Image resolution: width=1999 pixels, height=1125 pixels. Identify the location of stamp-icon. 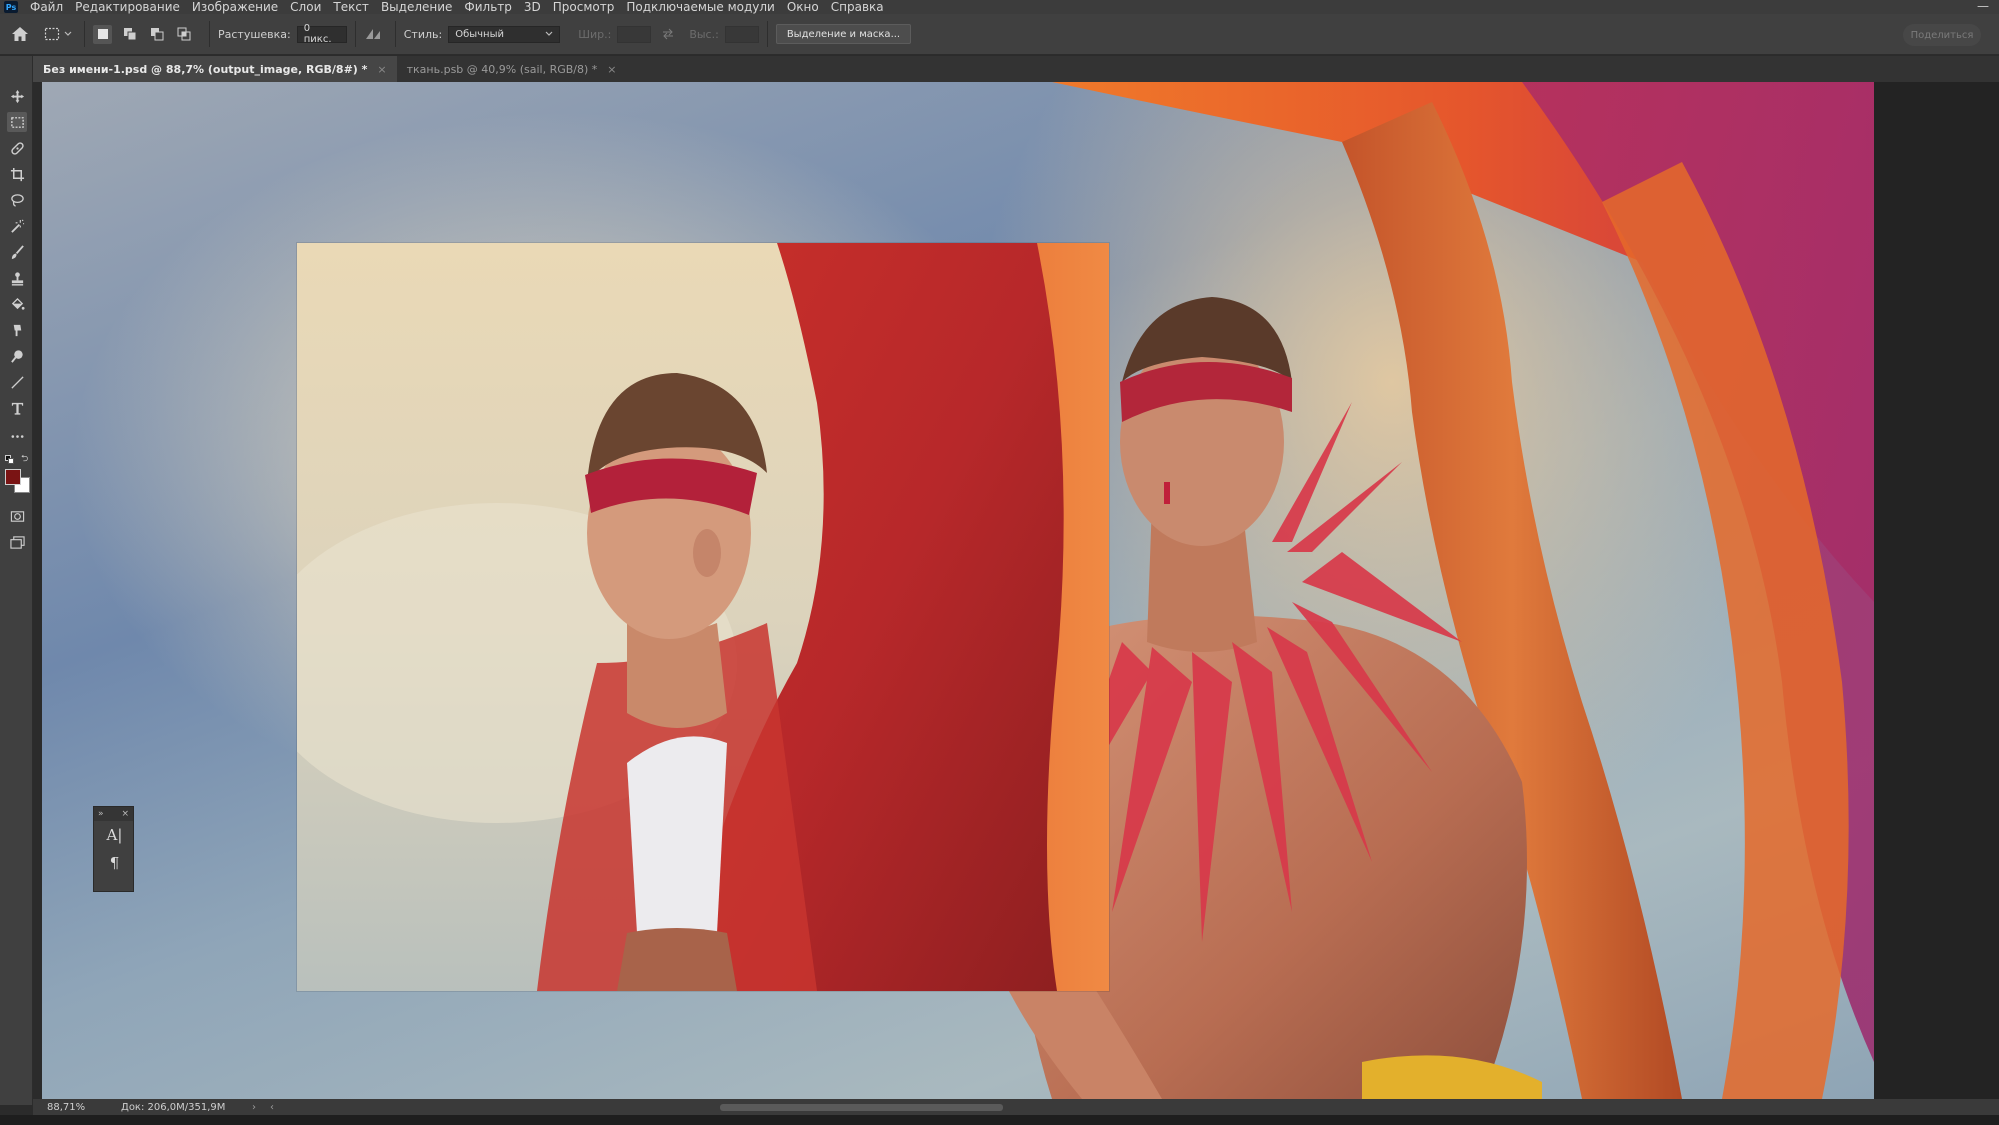
(17, 278).